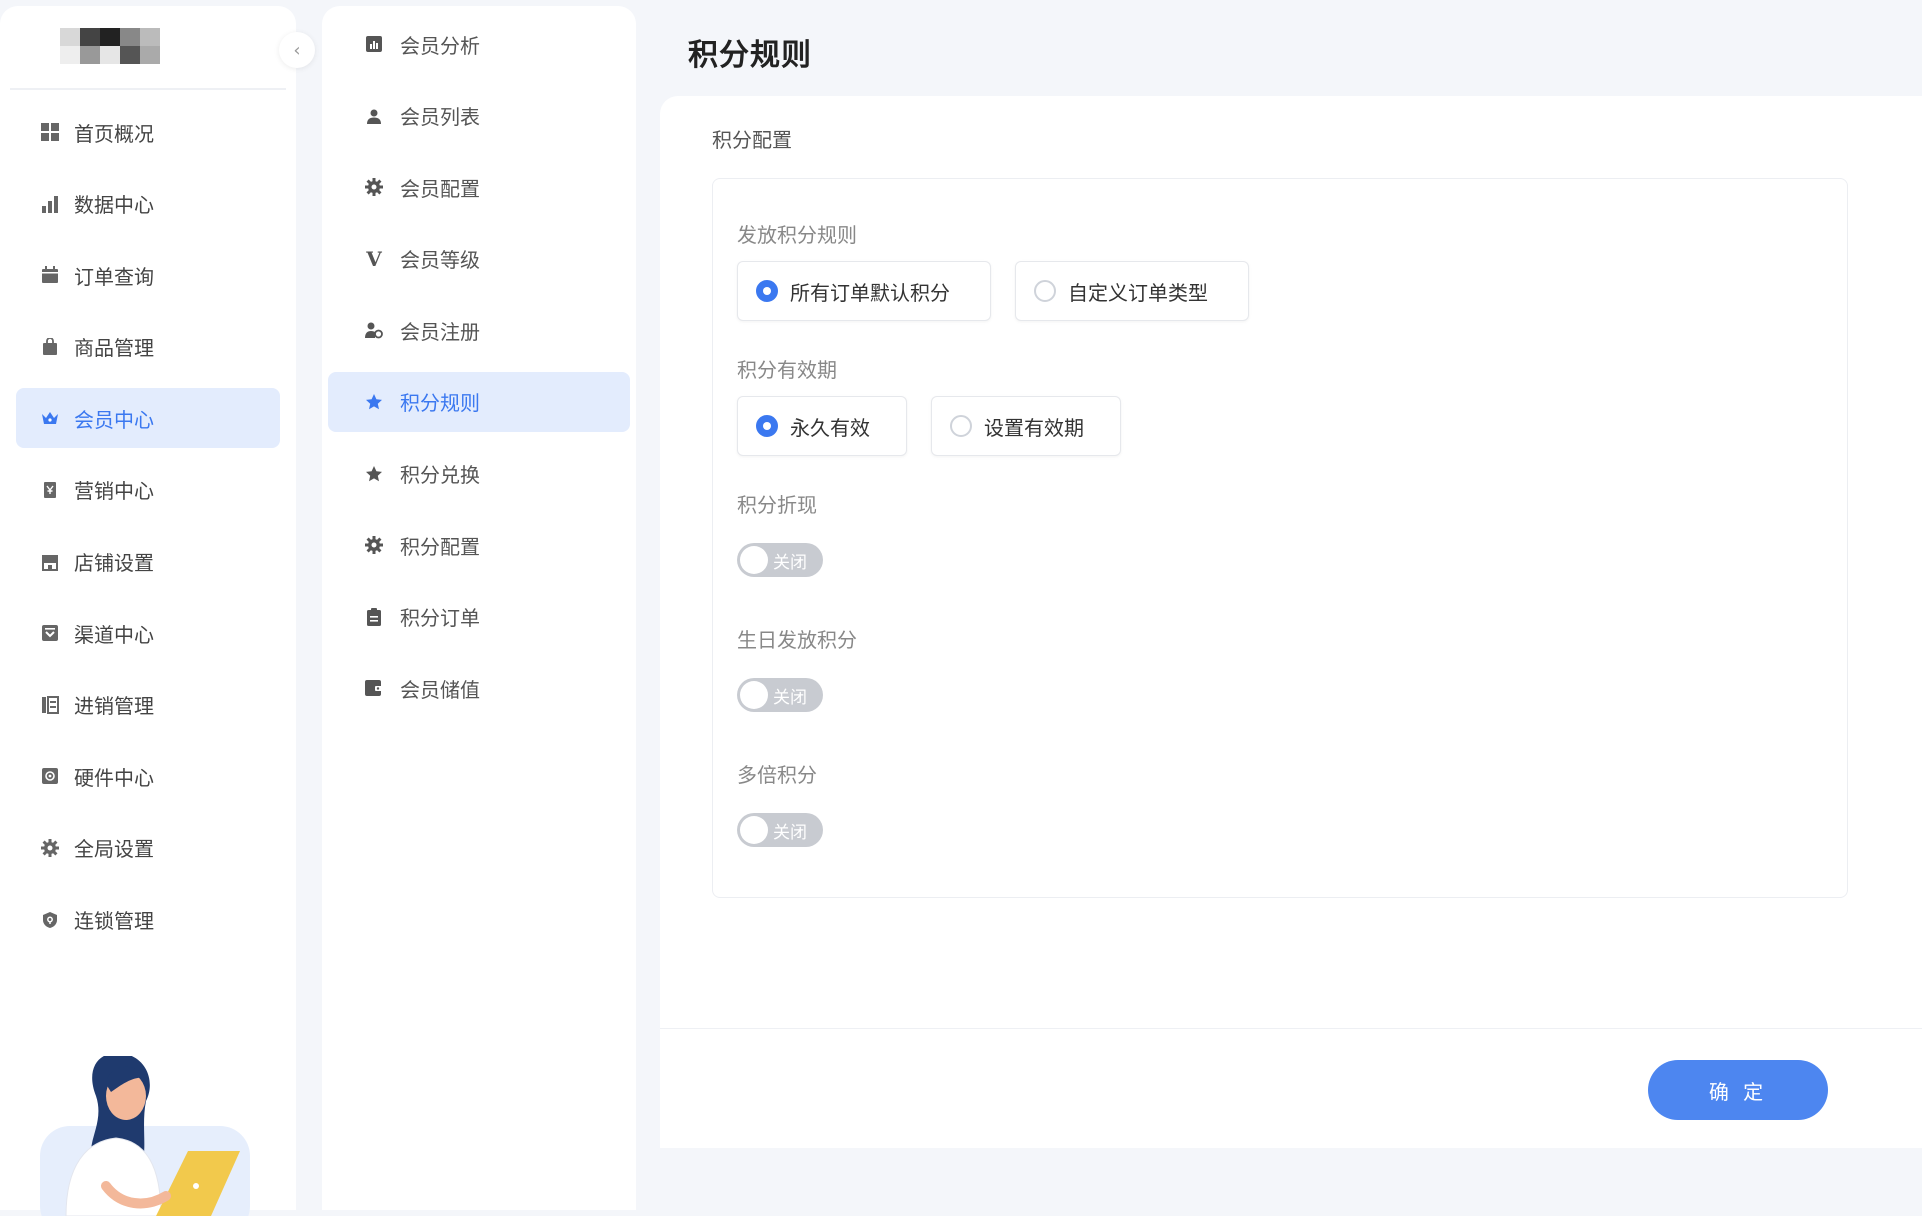 The height and width of the screenshot is (1216, 1922). What do you see at coordinates (50, 132) in the screenshot?
I see `grid-icon` at bounding box center [50, 132].